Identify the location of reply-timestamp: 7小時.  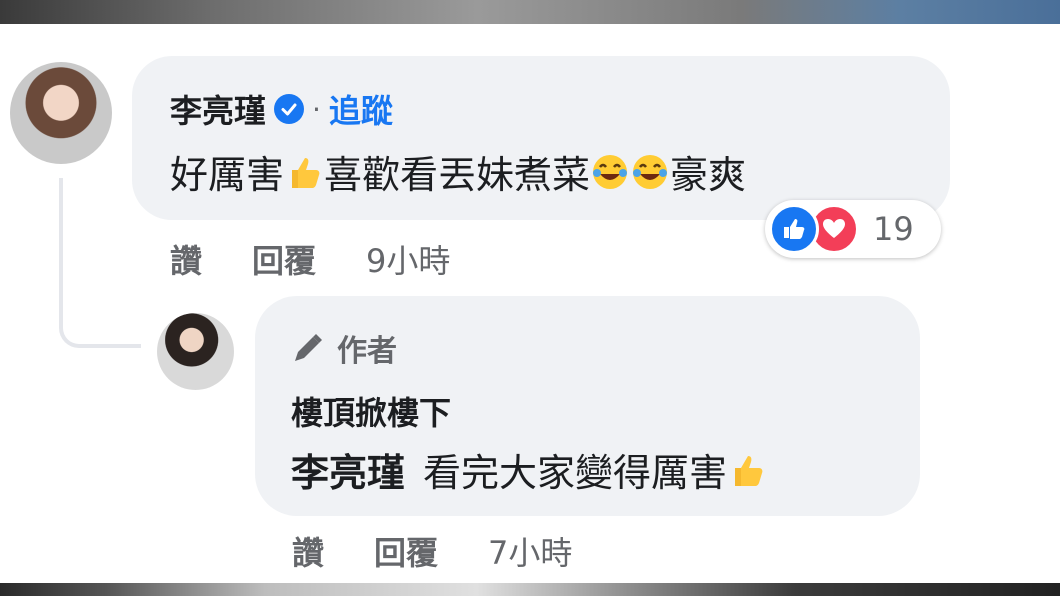
(530, 551).